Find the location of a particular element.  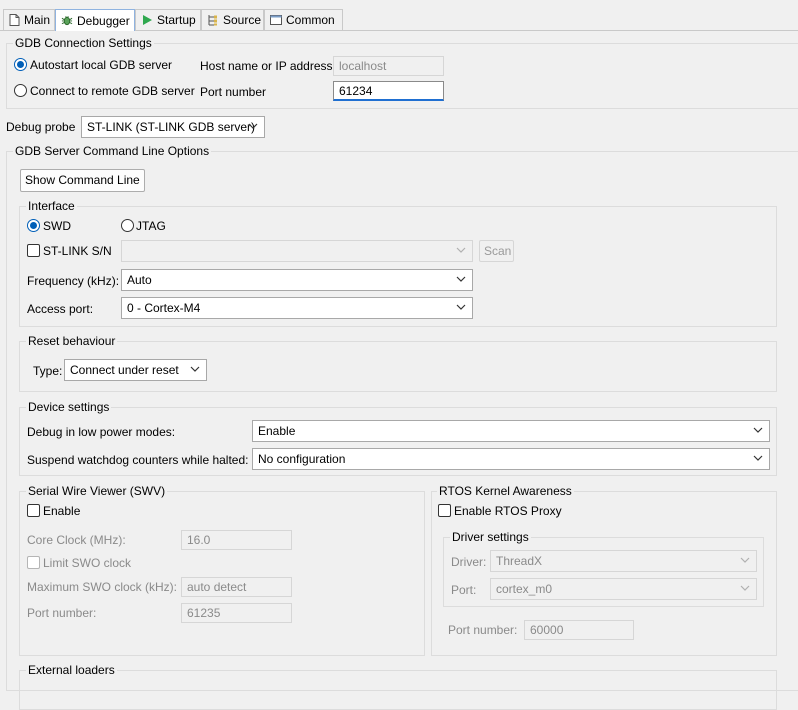

watchdog-value: No configuration is located at coordinates (302, 459).